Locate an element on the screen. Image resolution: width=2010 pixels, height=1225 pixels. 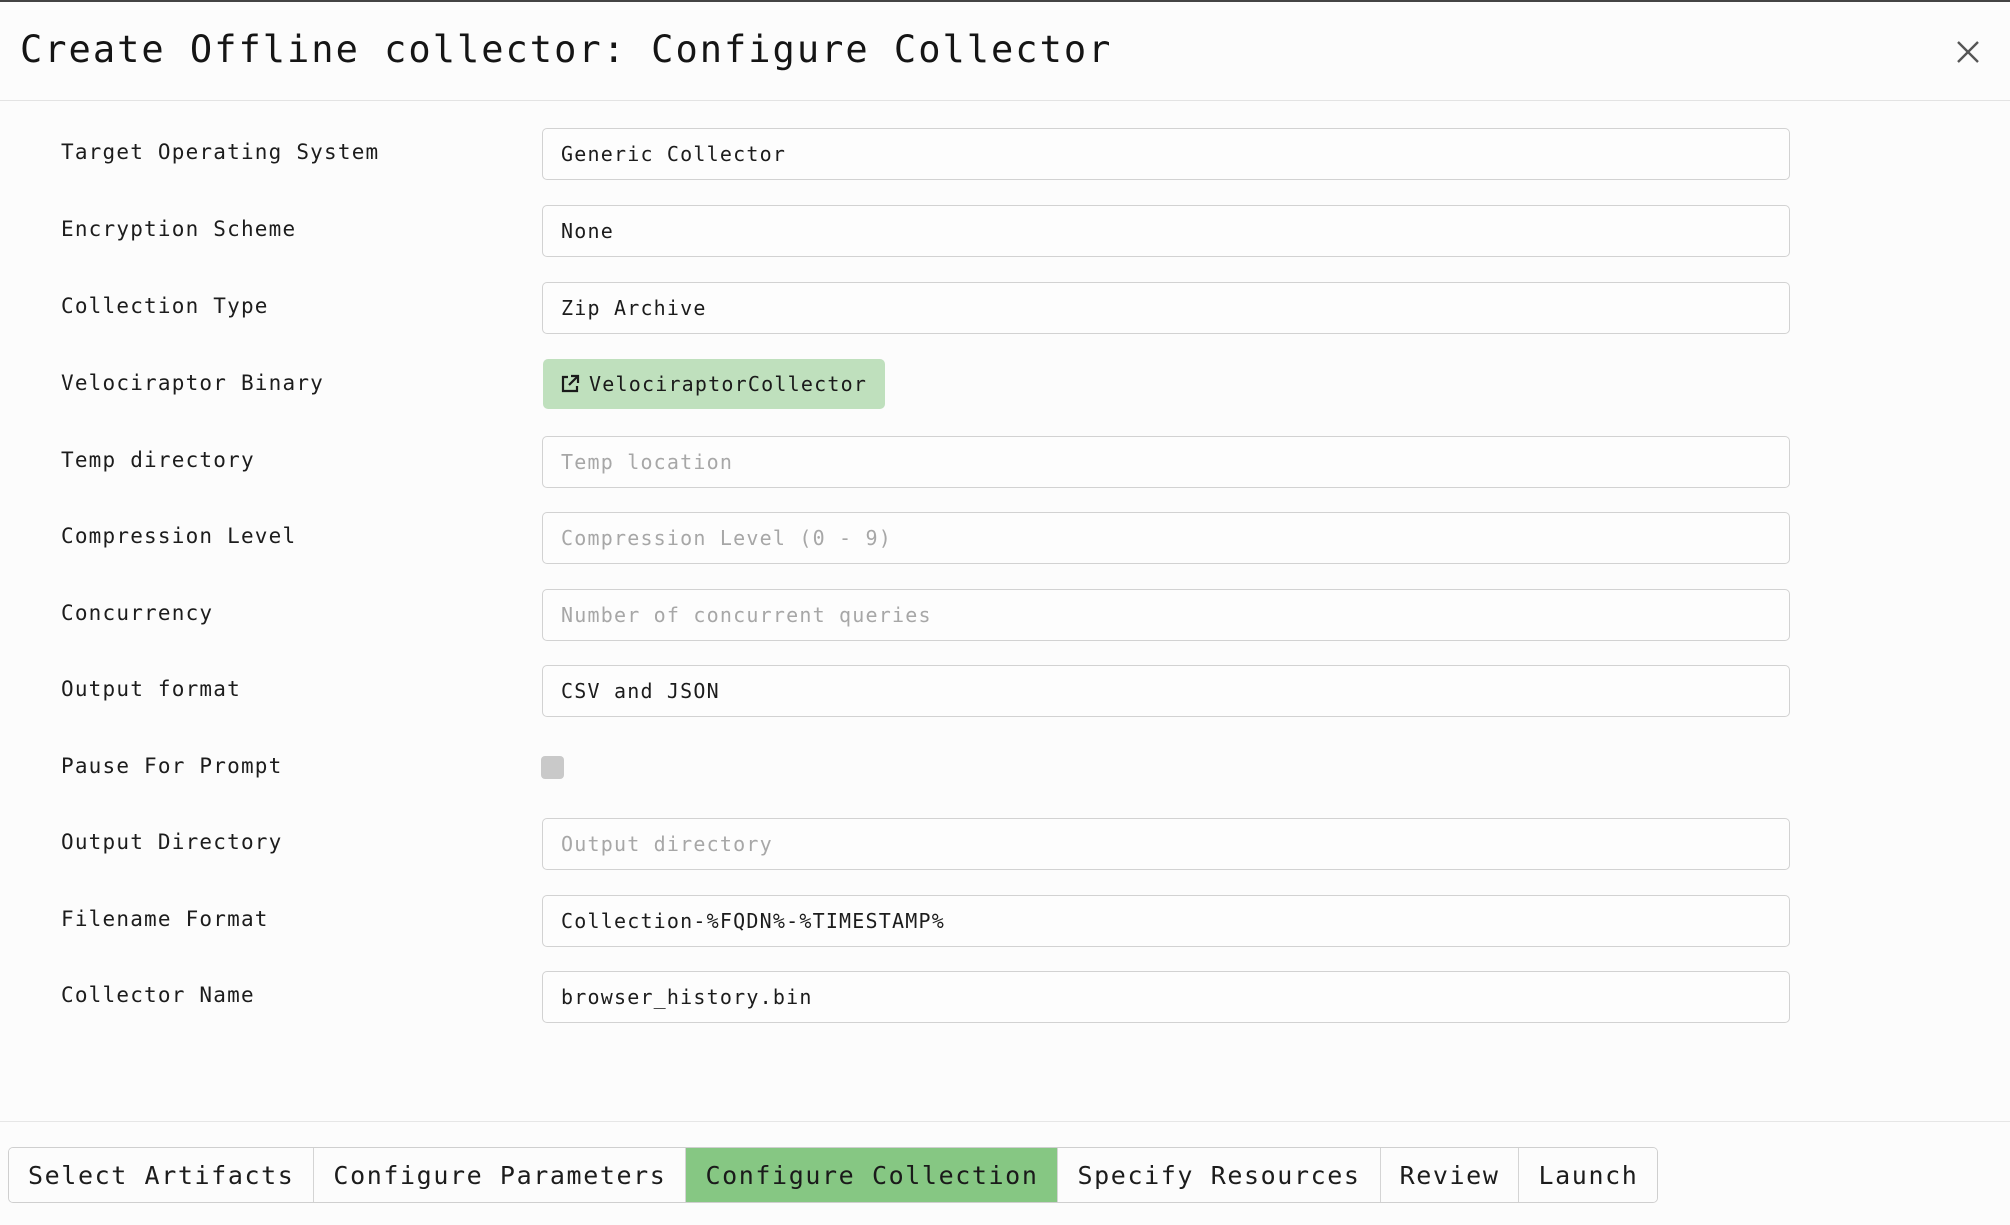
step-review: Review is located at coordinates (1450, 1175).